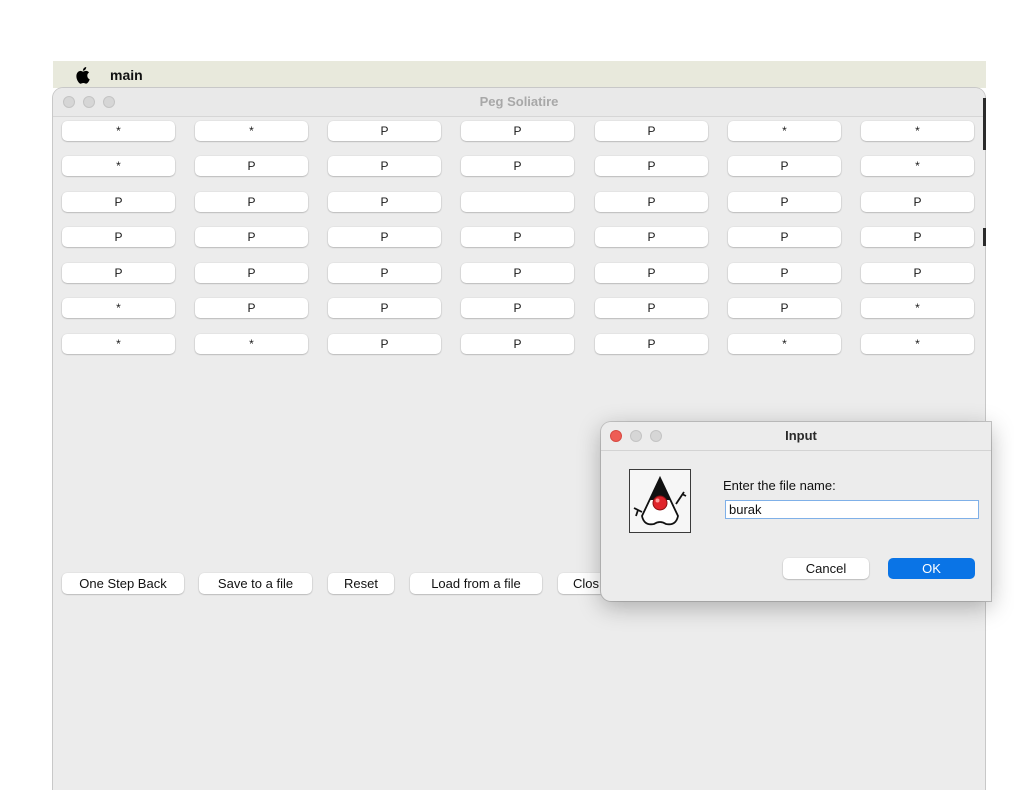 The image size is (1014, 790). I want to click on dialog-titlebar: Input, so click(796, 436).